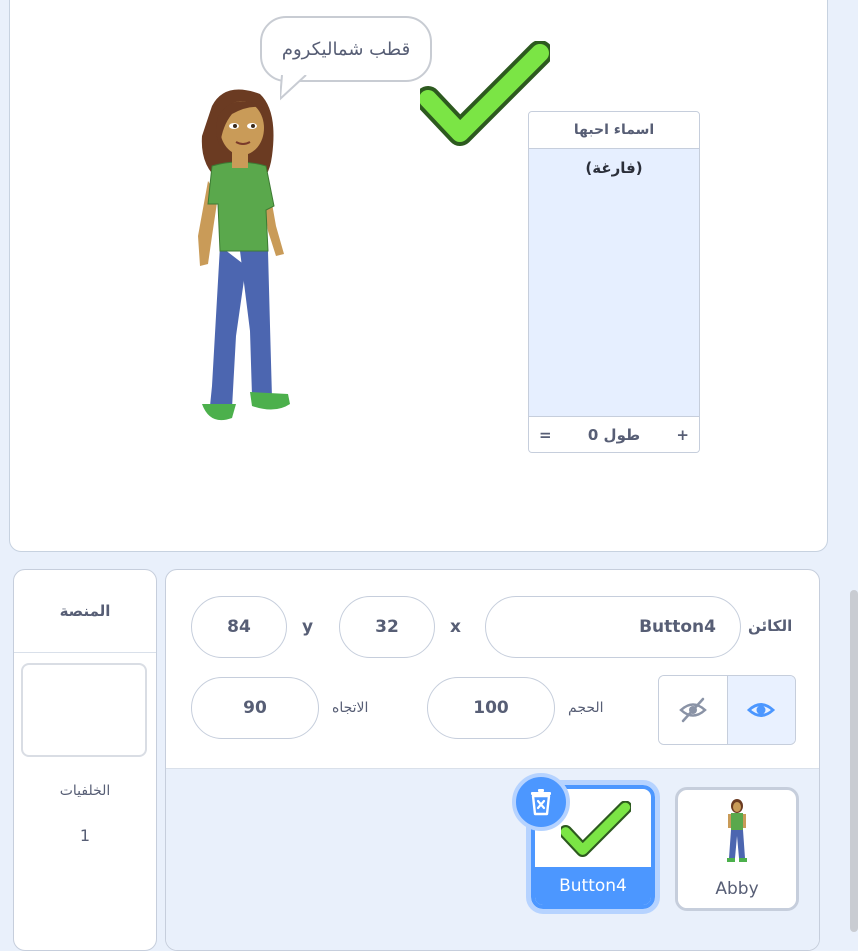  Describe the element at coordinates (85, 791) in the screenshot. I see `backdrops-label: الخلفيات` at that location.